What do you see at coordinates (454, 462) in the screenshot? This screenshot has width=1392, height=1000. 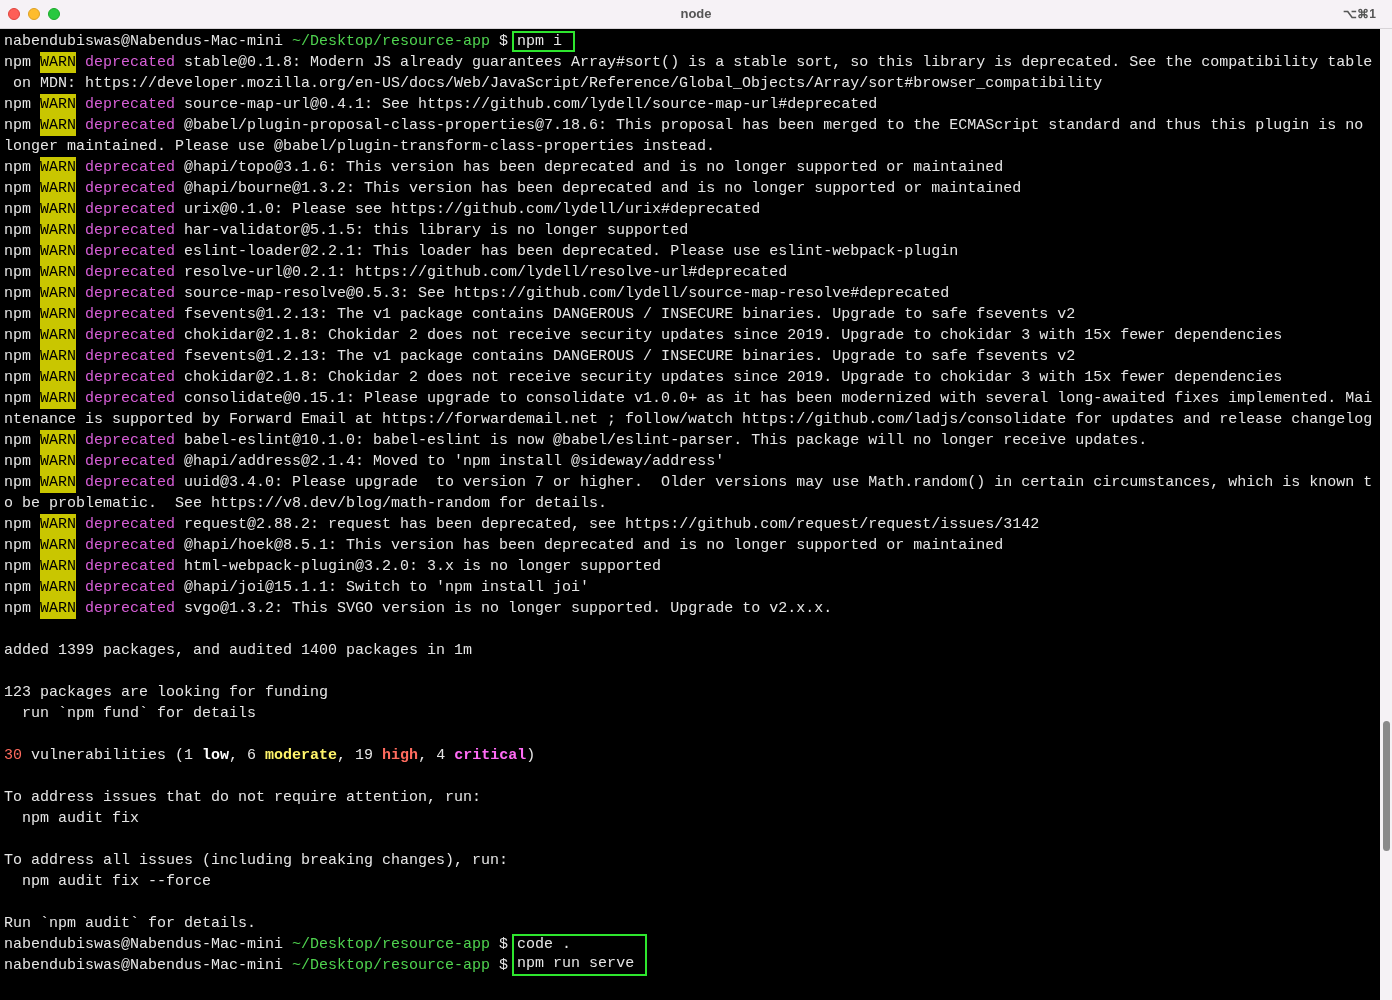 I see `warning-message: @hapi/address@2.1.4: Moved to 'npm install @sideway/address'` at bounding box center [454, 462].